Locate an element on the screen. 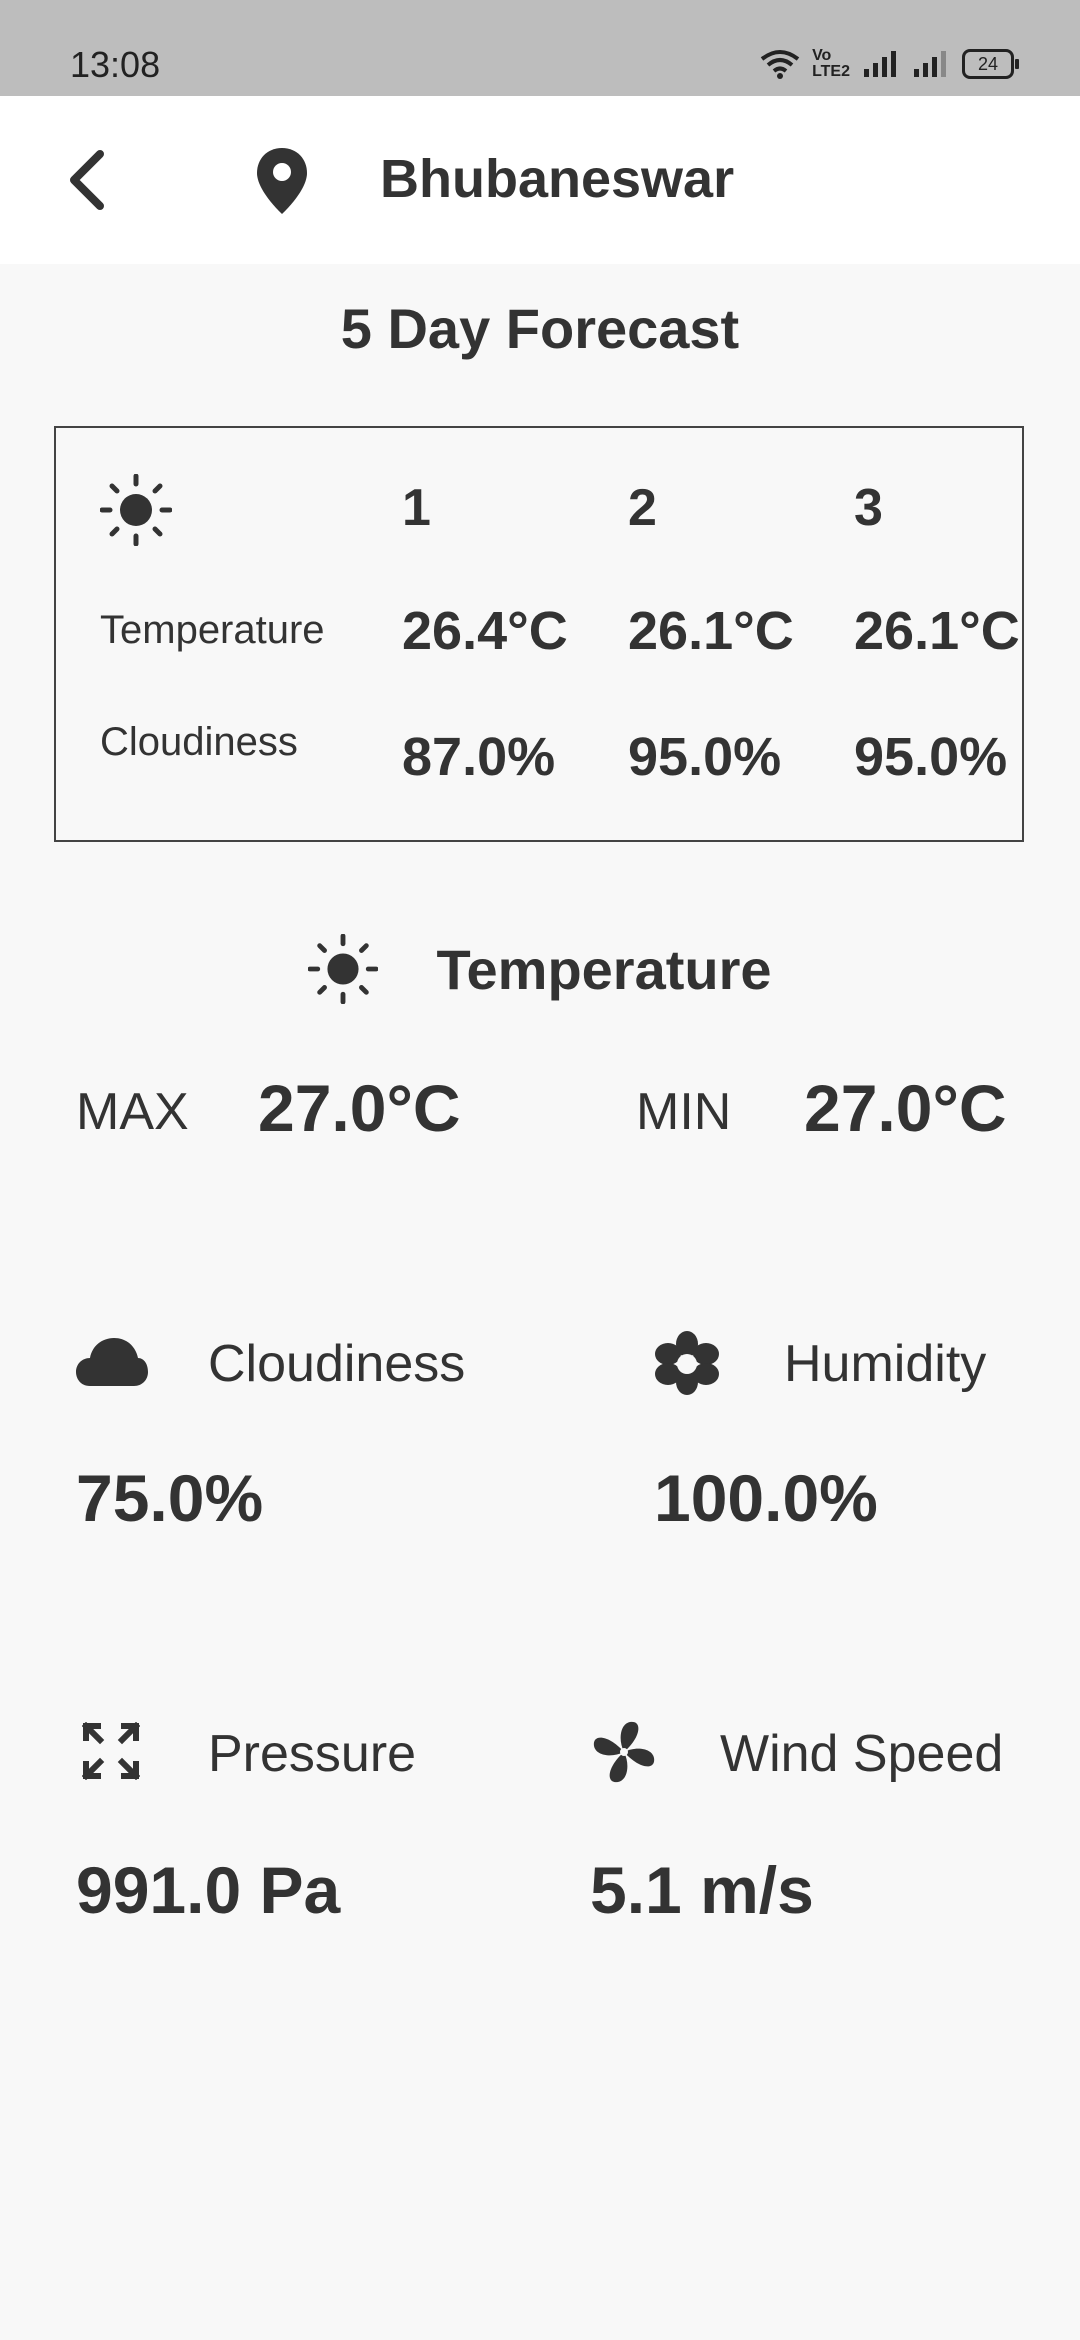  chevron-left-icon is located at coordinates (87, 180).